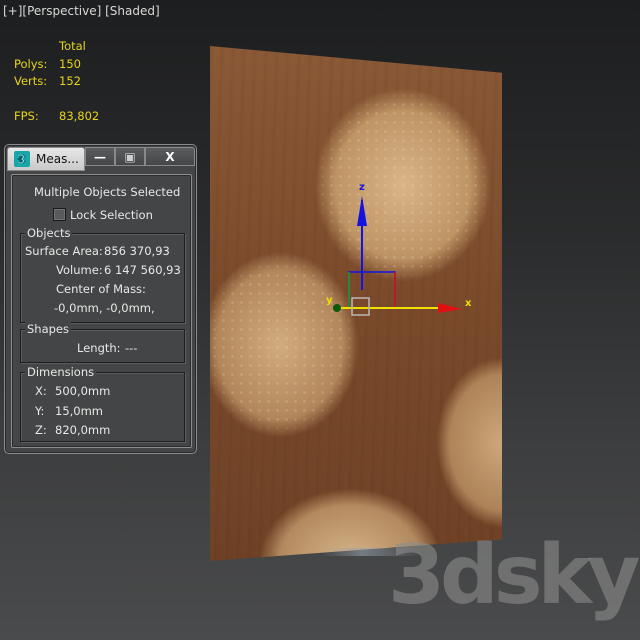 This screenshot has height=640, width=640. Describe the element at coordinates (99, 348) in the screenshot. I see `length-label: Length:` at that location.